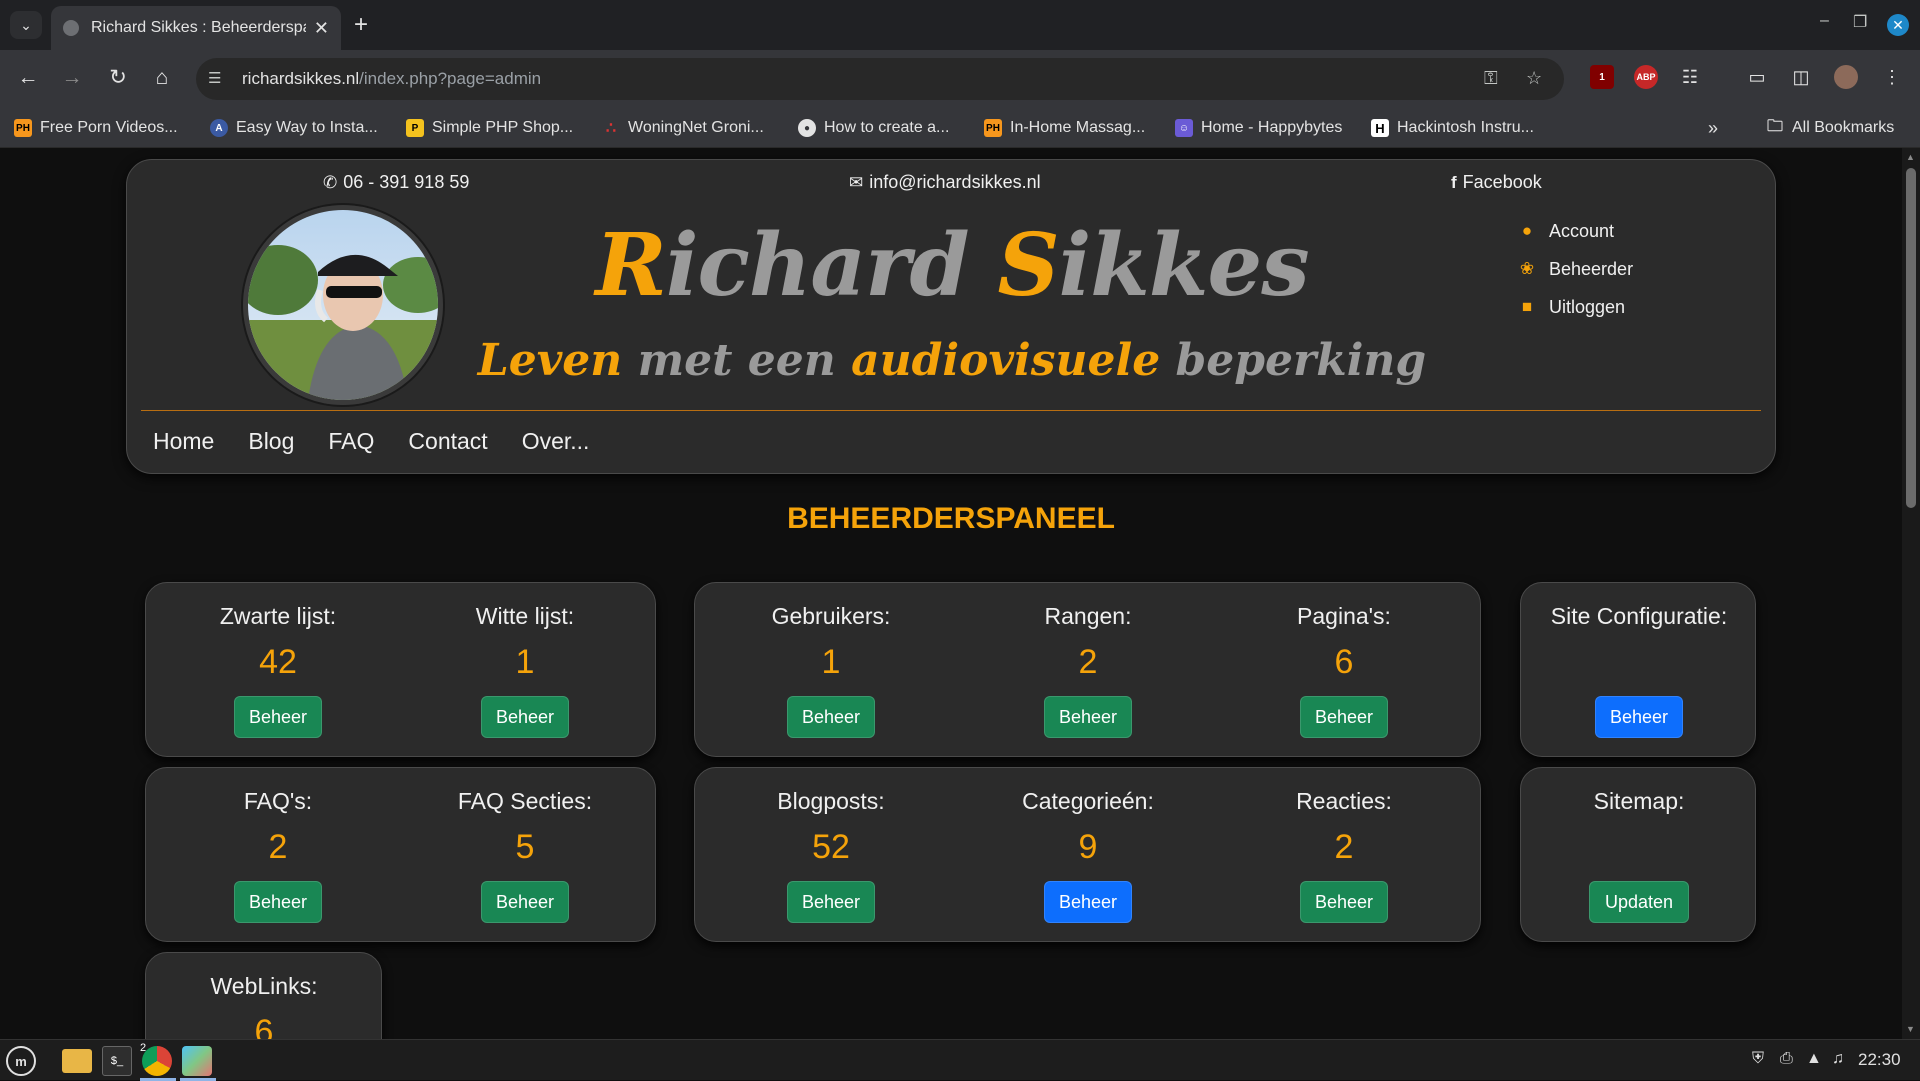 The image size is (1920, 1081). What do you see at coordinates (1830, 128) in the screenshot?
I see `all-bookmarks: 🗀 All Bookmarks` at bounding box center [1830, 128].